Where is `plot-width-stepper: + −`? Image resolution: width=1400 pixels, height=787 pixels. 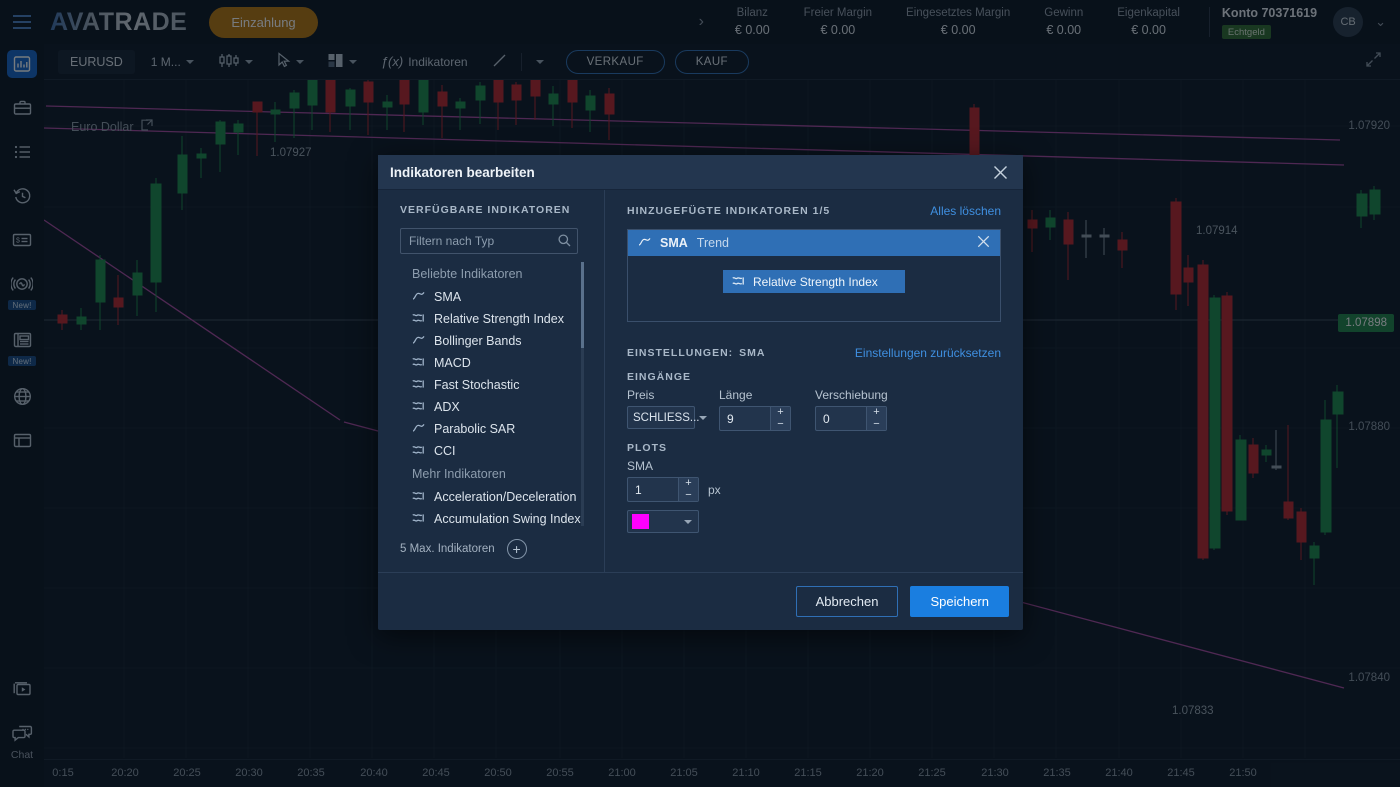
plot-width-stepper: + − is located at coordinates (663, 489).